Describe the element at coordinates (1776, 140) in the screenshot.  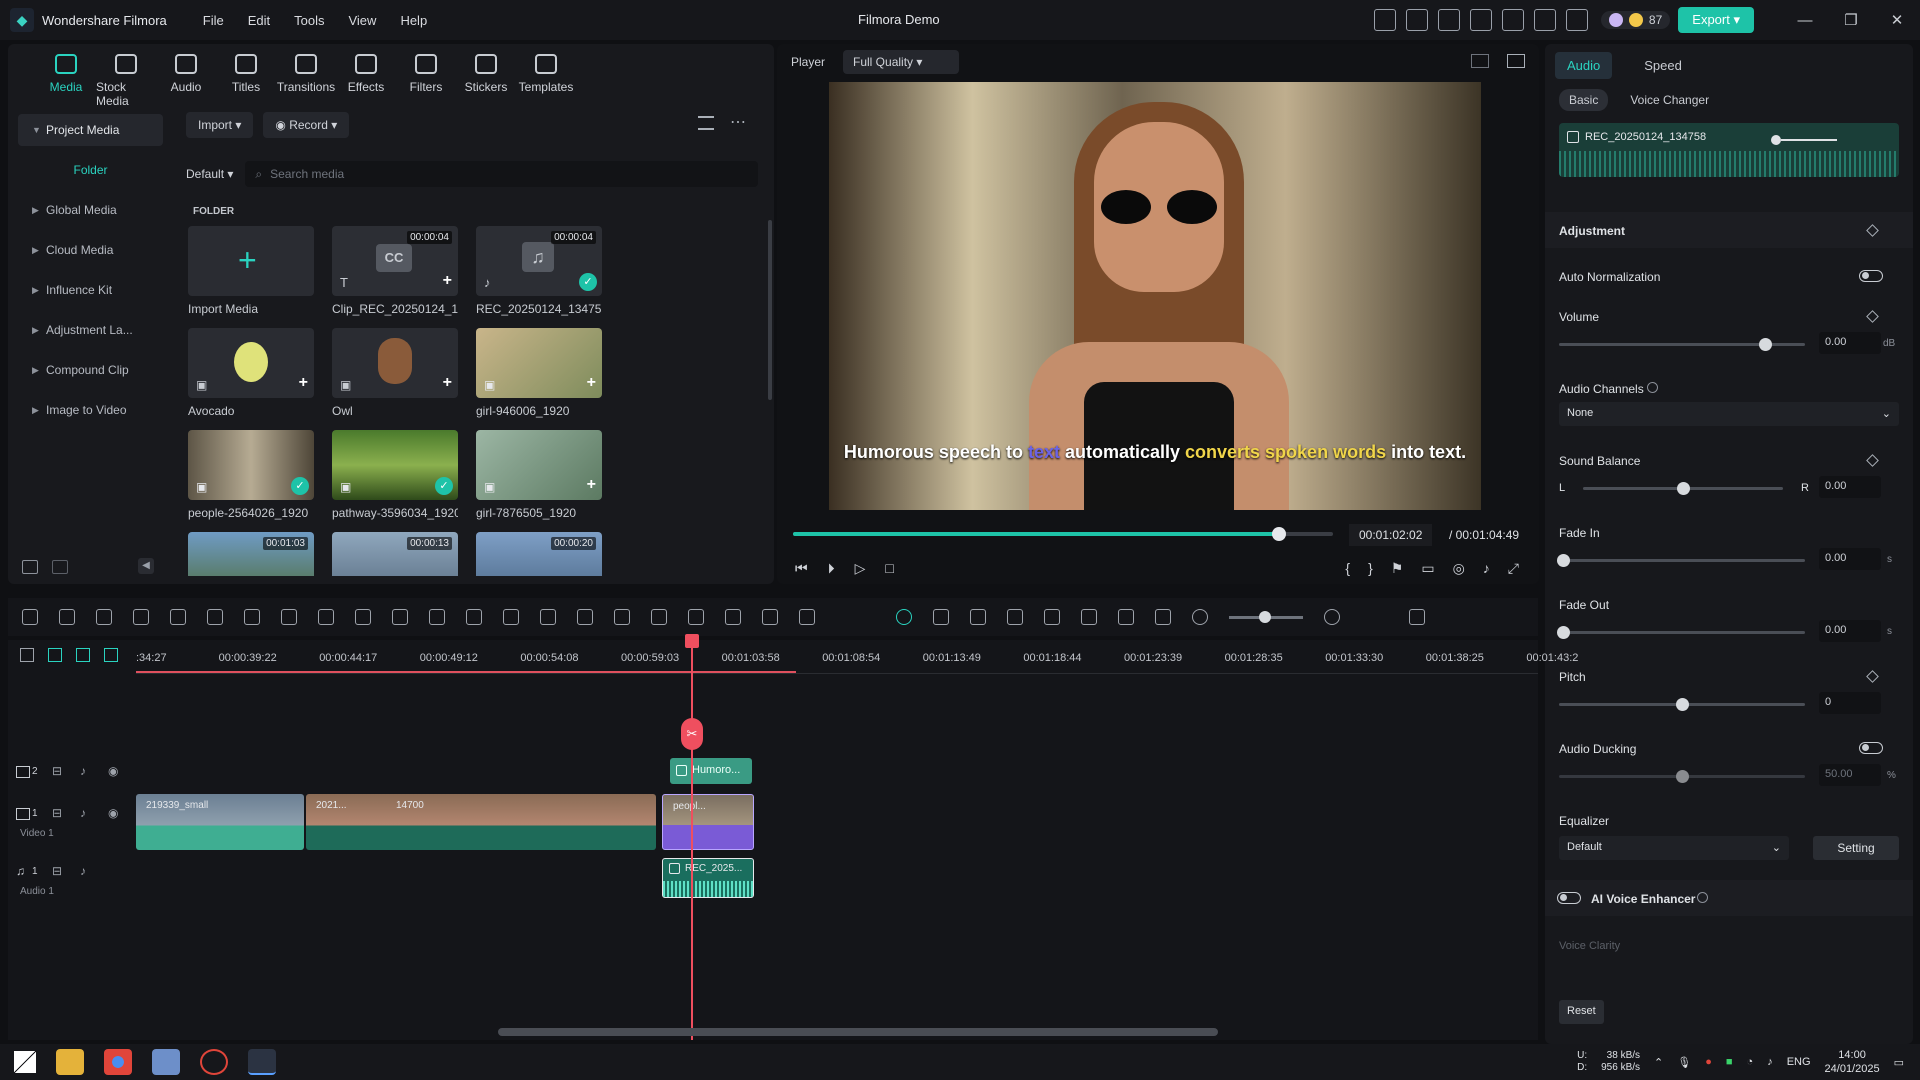
I see `clip-volume-knob` at that location.